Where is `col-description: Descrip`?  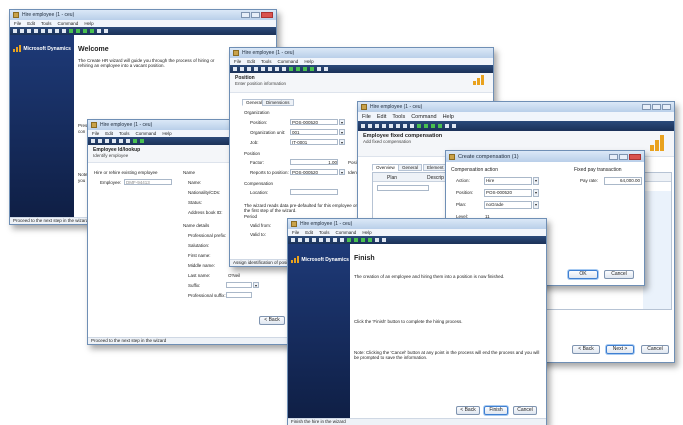 col-description: Descrip is located at coordinates (435, 178).